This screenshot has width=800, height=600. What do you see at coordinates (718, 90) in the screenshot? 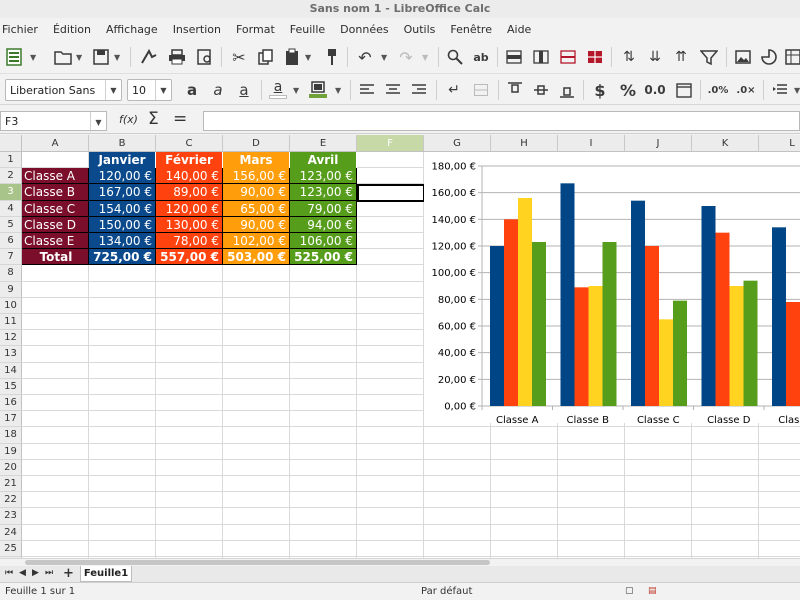
I see `add-decimal-icon: .0%` at bounding box center [718, 90].